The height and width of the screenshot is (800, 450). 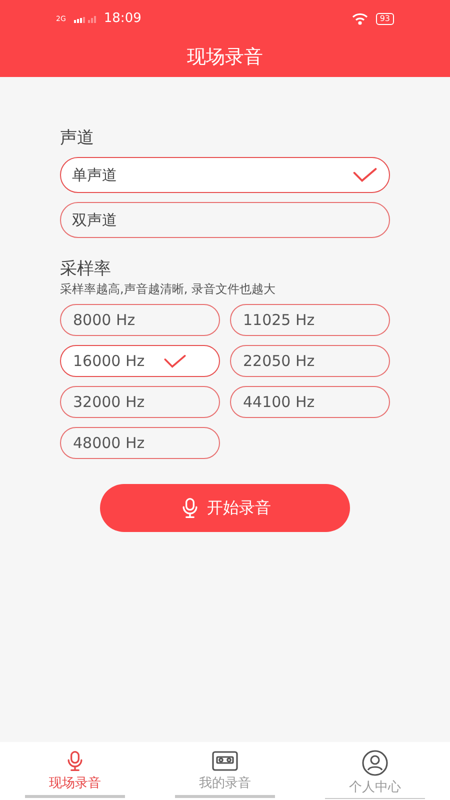 I want to click on sample-rate-option: 32000 Hz, so click(x=140, y=402).